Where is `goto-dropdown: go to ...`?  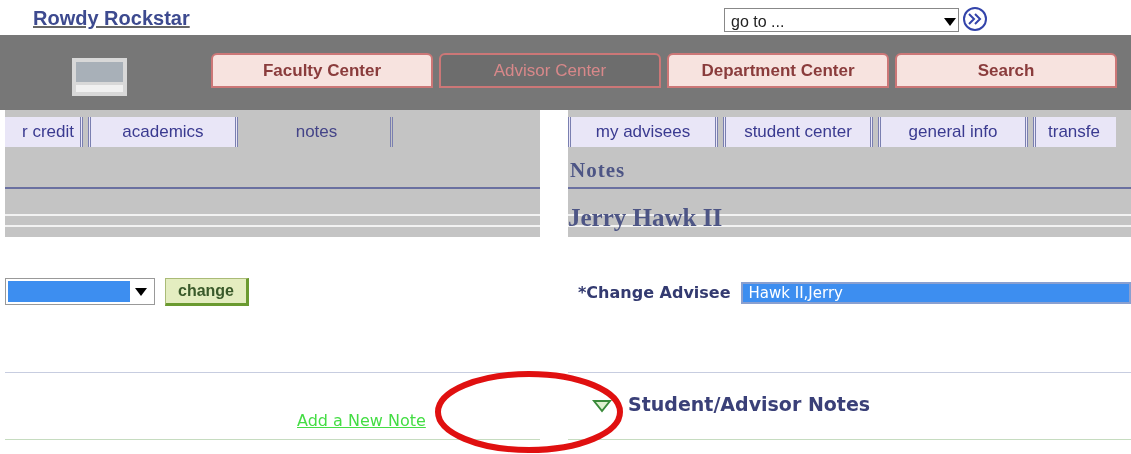
goto-dropdown: go to ... is located at coordinates (841, 20).